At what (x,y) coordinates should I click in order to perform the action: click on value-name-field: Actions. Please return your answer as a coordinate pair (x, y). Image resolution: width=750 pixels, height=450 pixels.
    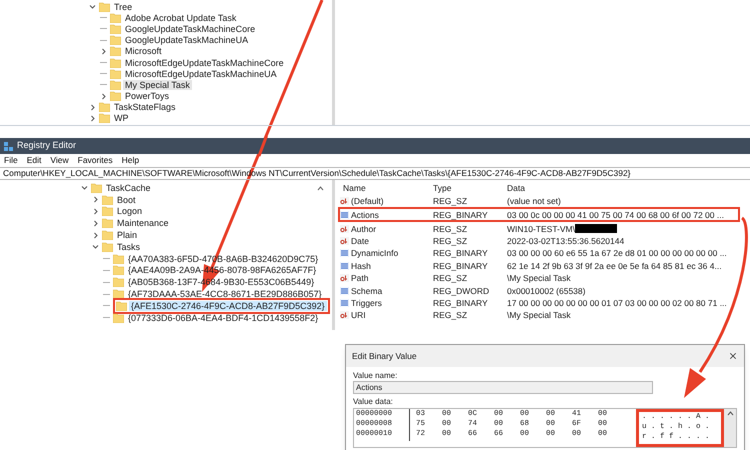
    Looking at the image, I should click on (503, 387).